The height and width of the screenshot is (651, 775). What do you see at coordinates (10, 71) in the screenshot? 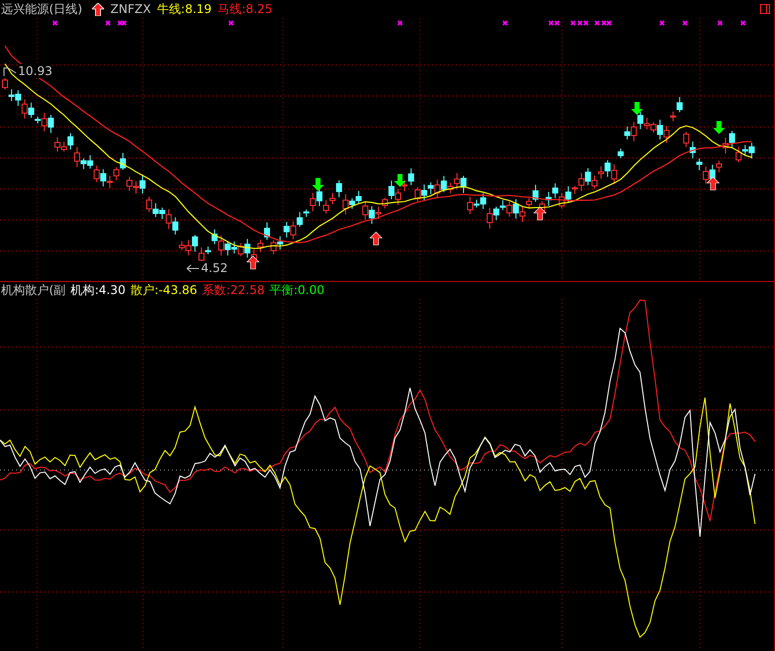
I see `leader-line` at bounding box center [10, 71].